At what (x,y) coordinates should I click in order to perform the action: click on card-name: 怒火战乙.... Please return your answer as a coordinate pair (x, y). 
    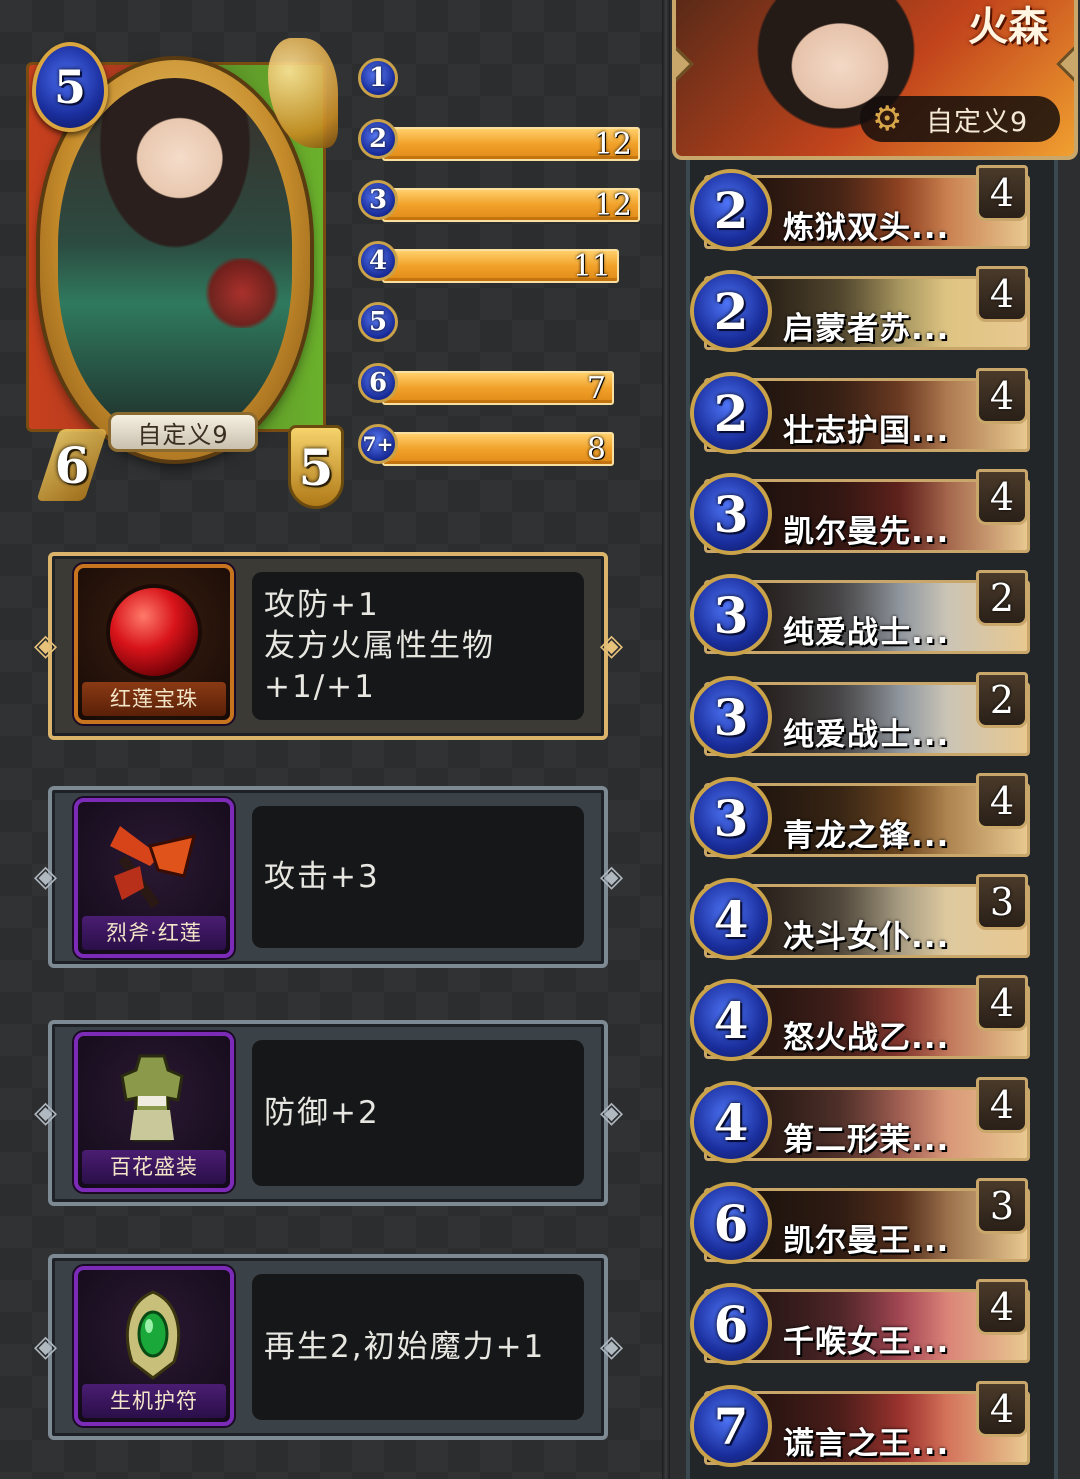
    Looking at the image, I should click on (866, 1038).